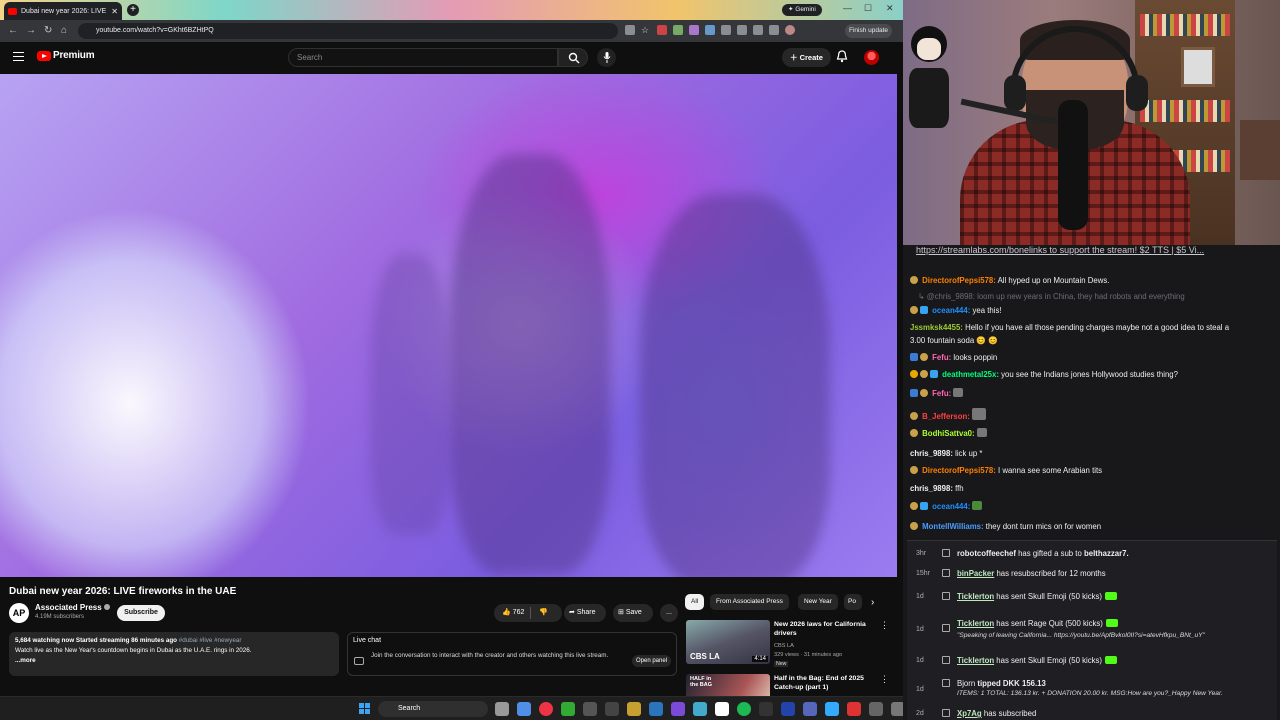  What do you see at coordinates (742, 30) in the screenshot?
I see `extensions-puzzle-icon` at bounding box center [742, 30].